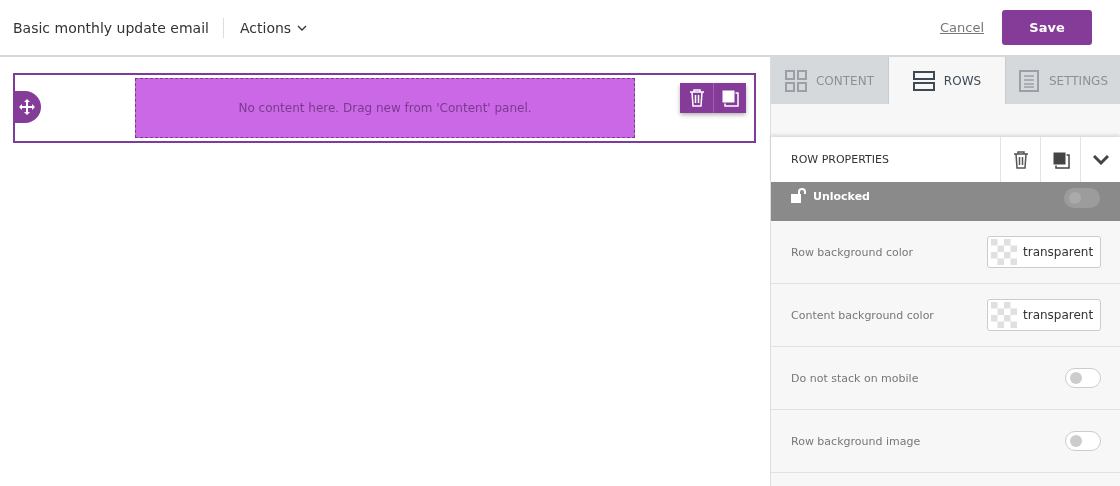 This screenshot has width=1120, height=486. What do you see at coordinates (1047, 27) in the screenshot?
I see `save-button: Save` at bounding box center [1047, 27].